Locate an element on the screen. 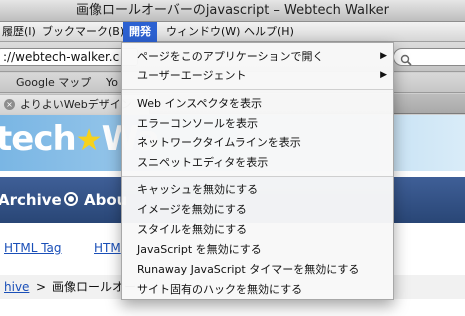 The image size is (465, 316). menu-item-disable-runaway-timer: Runaway JavaScript タイマーを無効にする is located at coordinates (257, 269).